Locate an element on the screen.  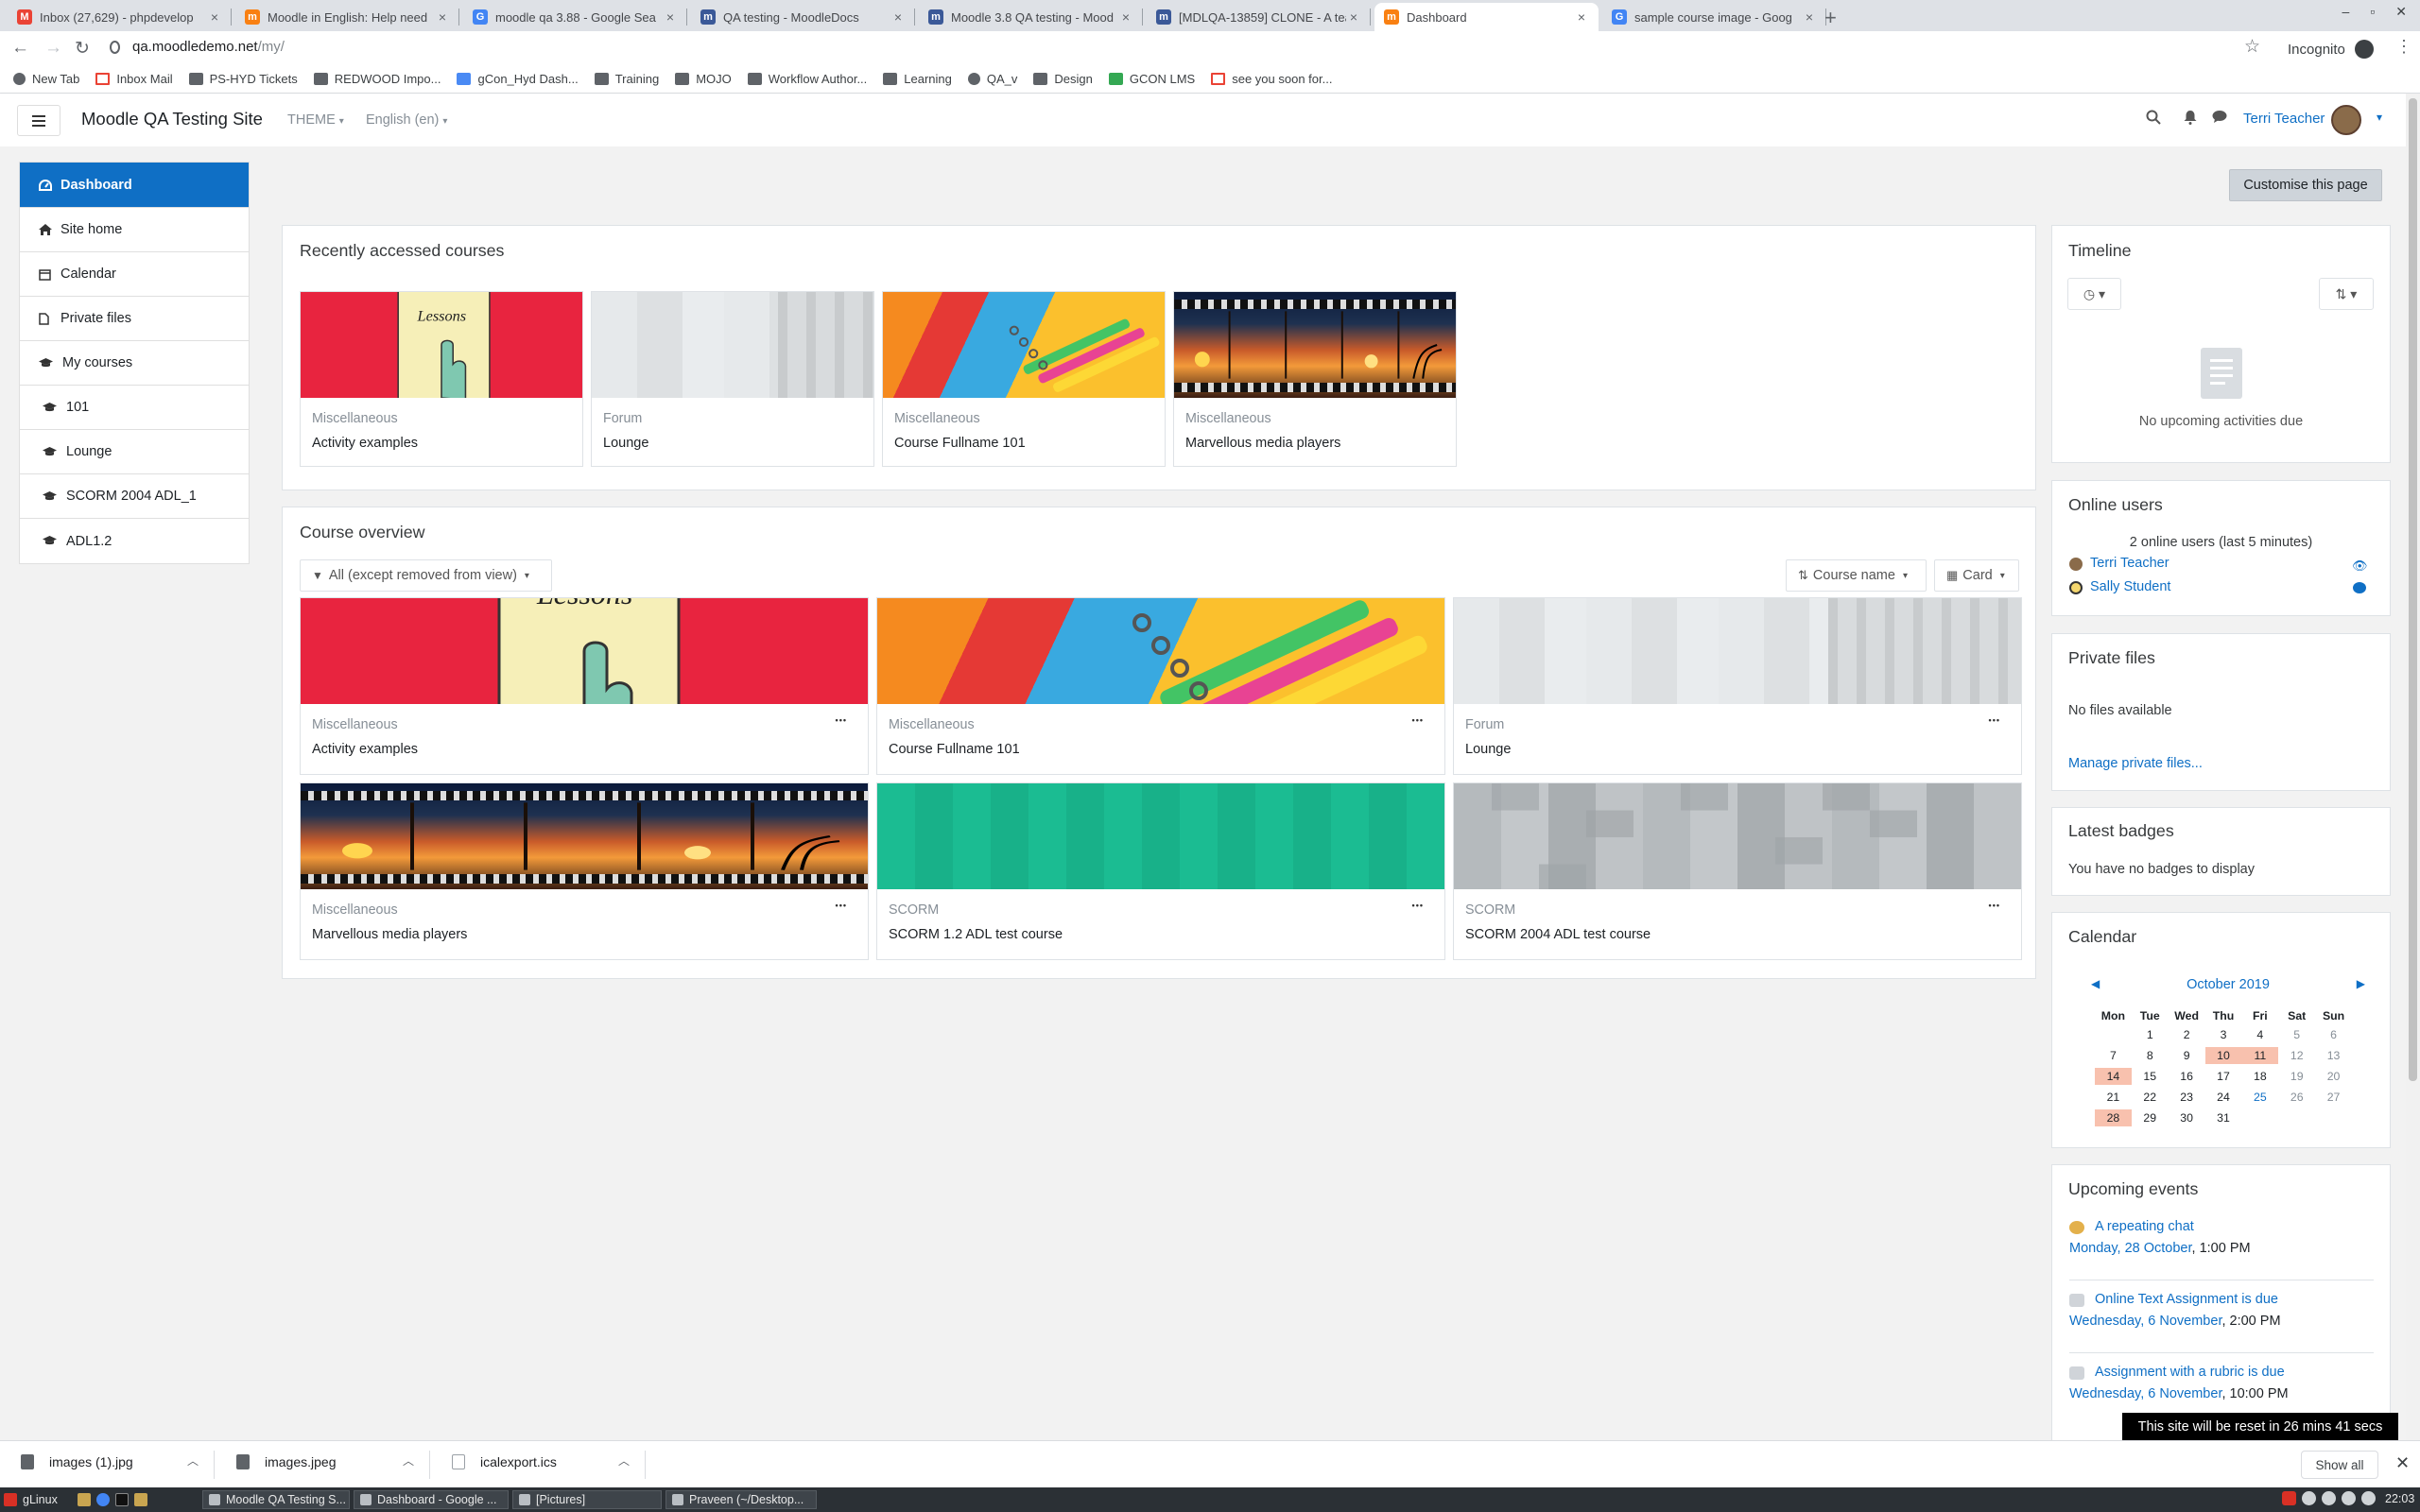
calendar-day: 17 is located at coordinates (2224, 1076).